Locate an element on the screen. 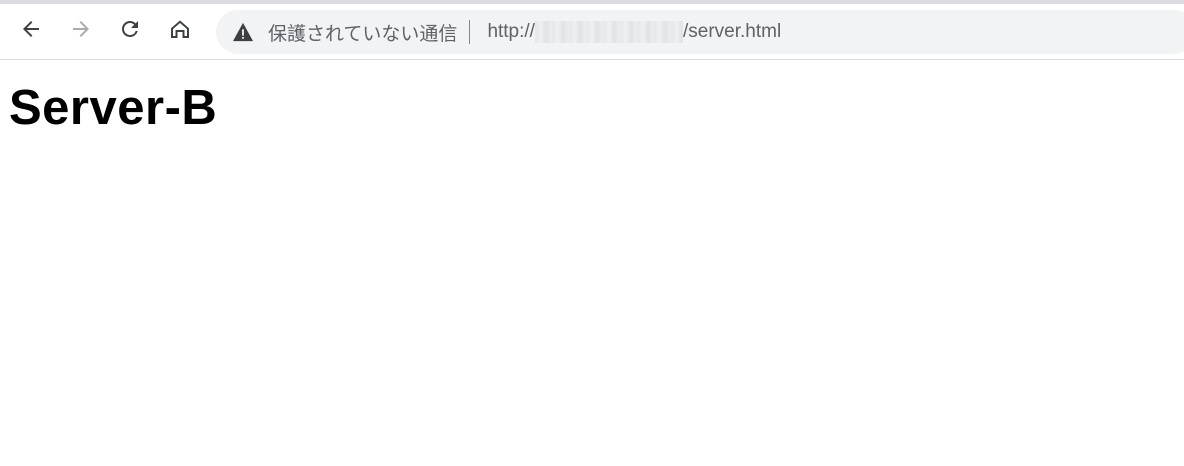  warning-triangle-icon is located at coordinates (243, 32).